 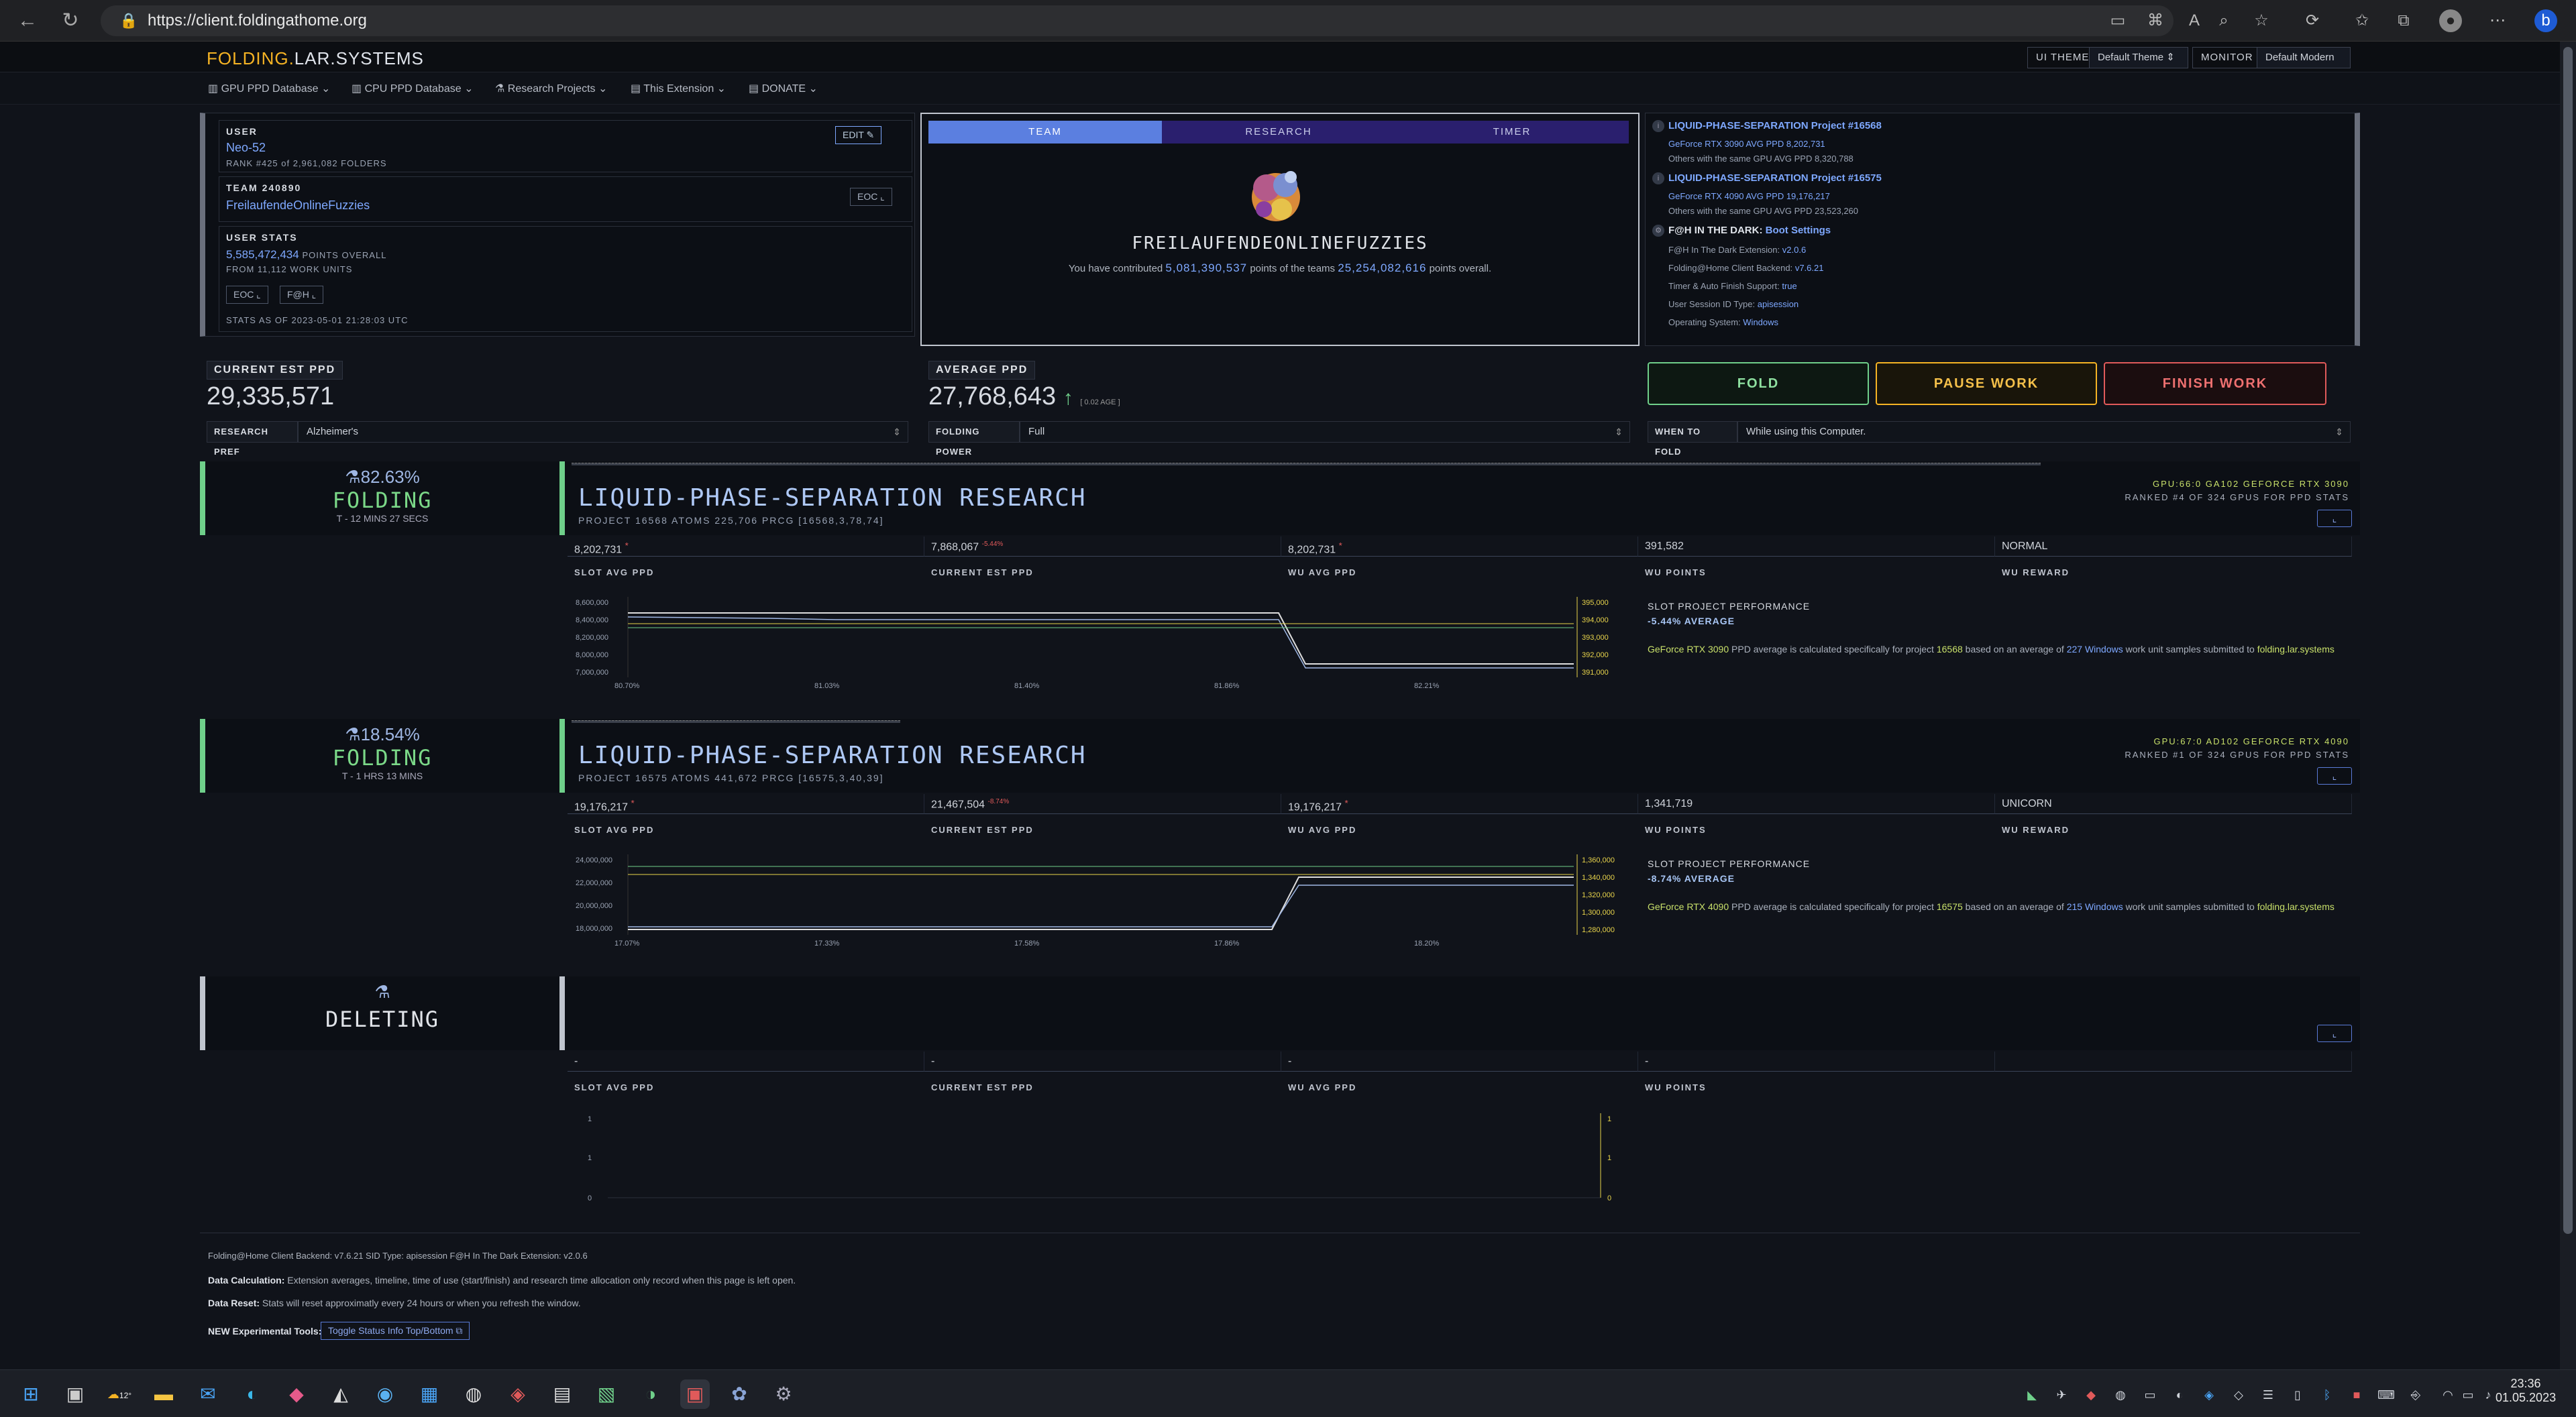 What do you see at coordinates (992, 544) in the screenshot?
I see `stat-delta: -5.44%` at bounding box center [992, 544].